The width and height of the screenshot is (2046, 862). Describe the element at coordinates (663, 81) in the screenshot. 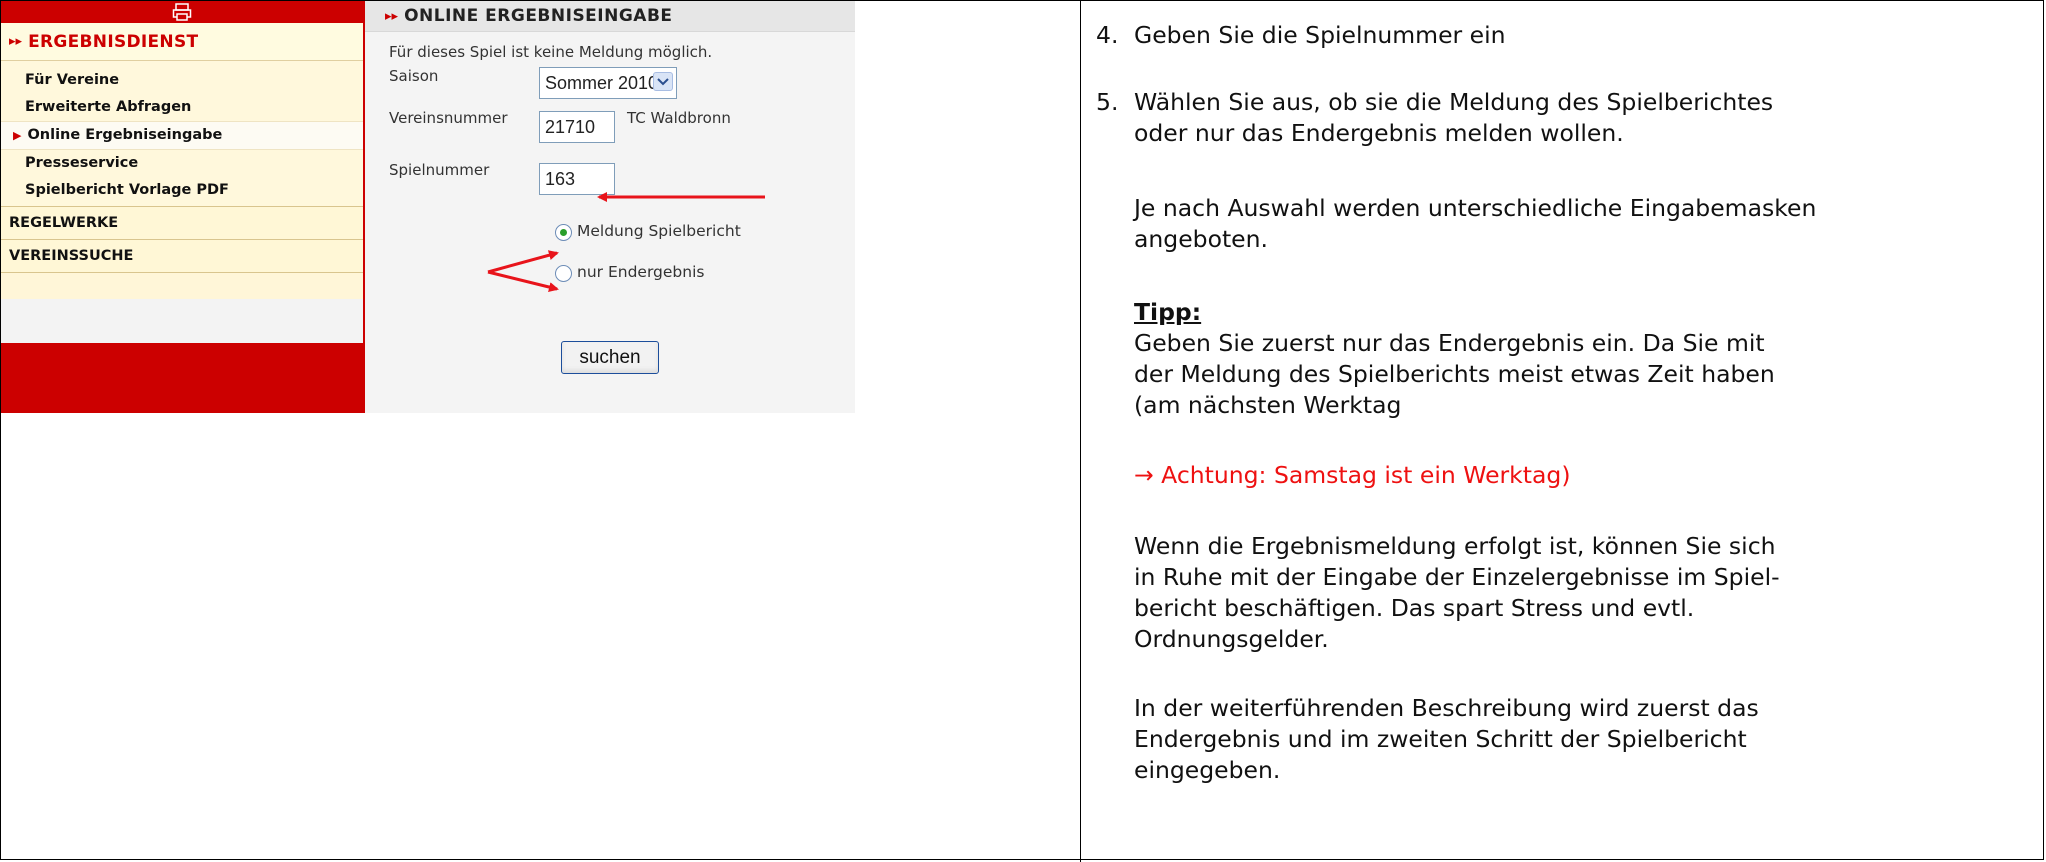

I see `chevron-down-icon` at that location.